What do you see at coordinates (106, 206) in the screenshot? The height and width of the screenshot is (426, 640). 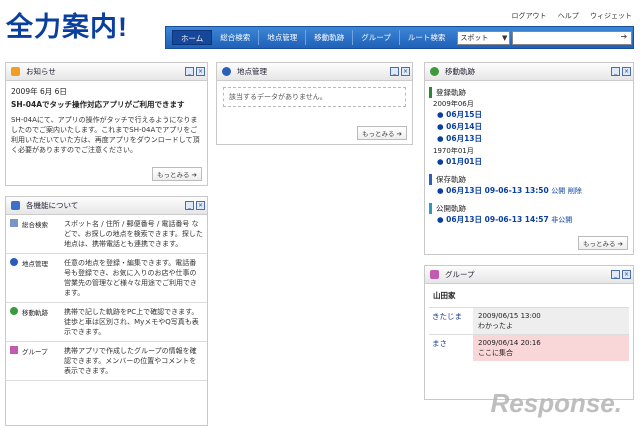 I see `features-header: 各機能について _ ×` at bounding box center [106, 206].